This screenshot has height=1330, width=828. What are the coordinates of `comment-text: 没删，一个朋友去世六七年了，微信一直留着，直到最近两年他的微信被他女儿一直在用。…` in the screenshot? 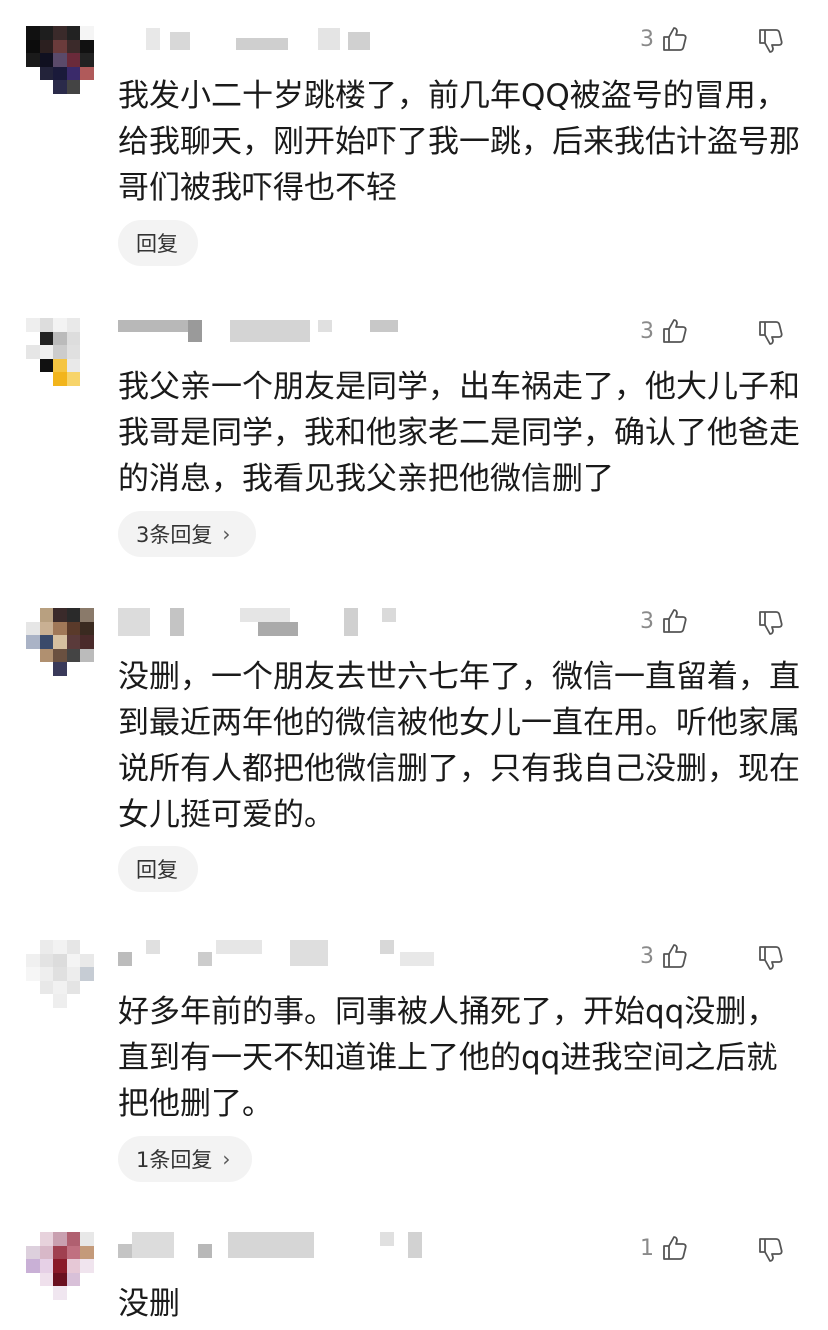 It's located at (459, 746).